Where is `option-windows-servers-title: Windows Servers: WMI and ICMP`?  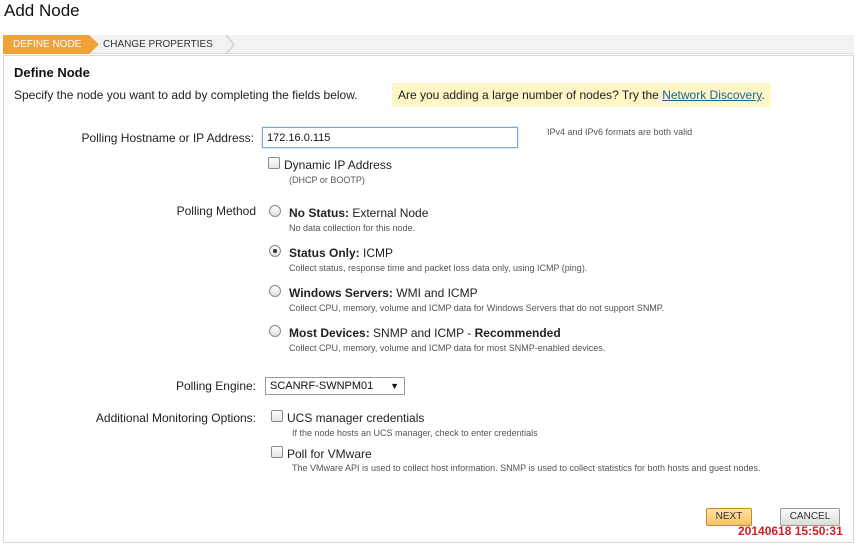 option-windows-servers-title: Windows Servers: WMI and ICMP is located at coordinates (383, 293).